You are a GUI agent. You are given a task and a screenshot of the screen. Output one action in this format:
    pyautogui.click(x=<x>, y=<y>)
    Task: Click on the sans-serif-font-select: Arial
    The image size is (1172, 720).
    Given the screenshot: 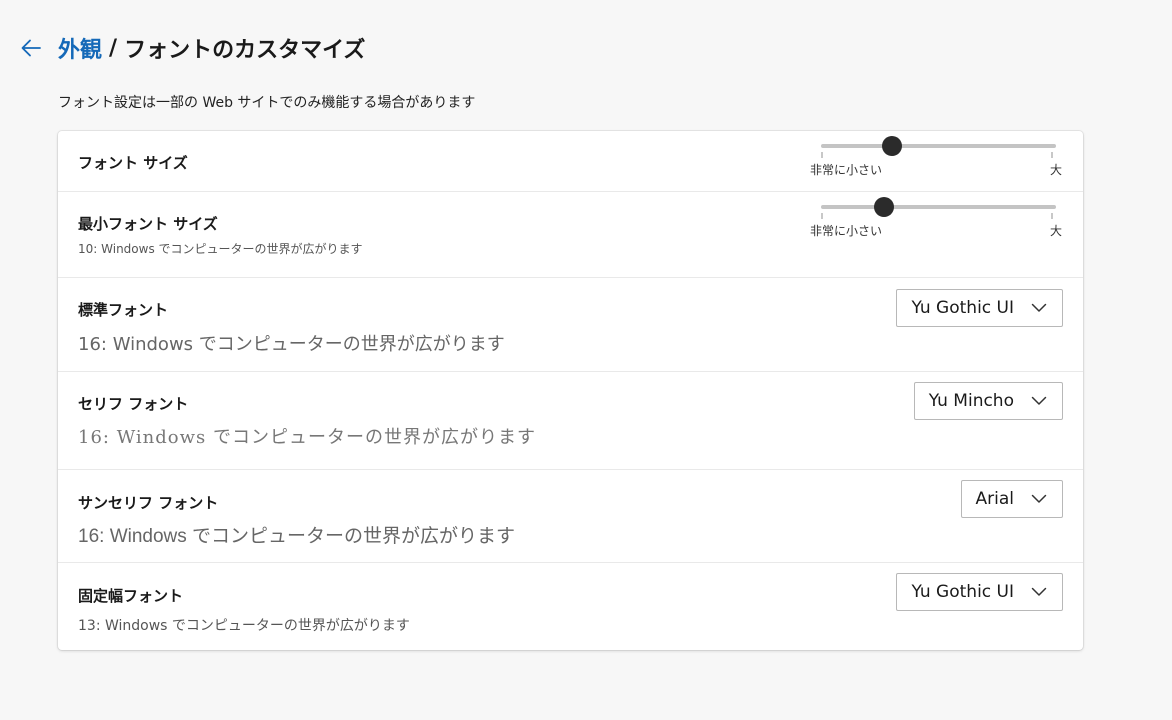 What is the action you would take?
    pyautogui.click(x=1011, y=499)
    